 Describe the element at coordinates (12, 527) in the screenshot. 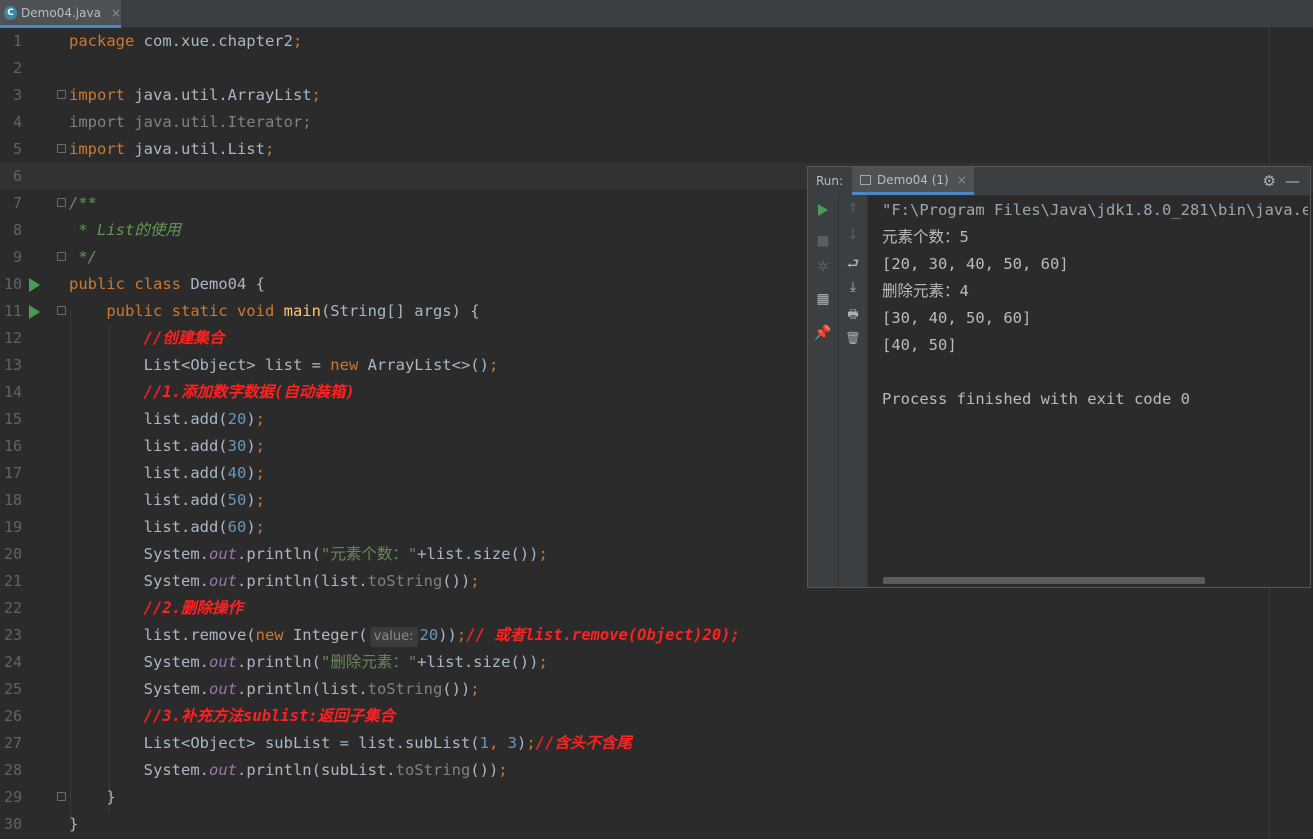

I see `line-number: 19` at that location.